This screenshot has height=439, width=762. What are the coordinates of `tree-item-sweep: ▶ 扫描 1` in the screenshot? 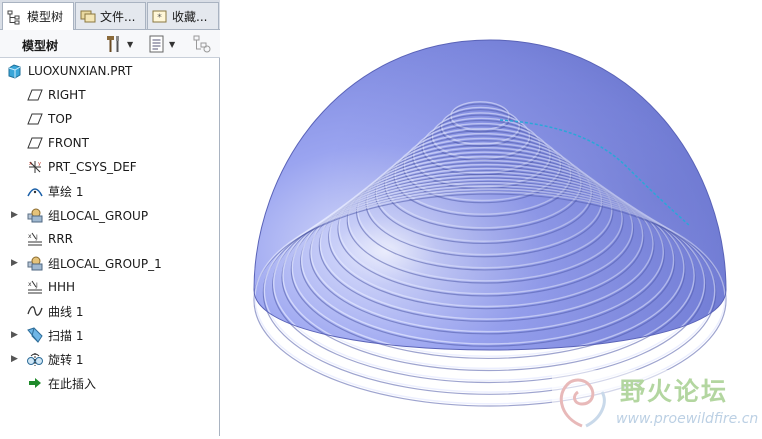 It's located at (109, 335).